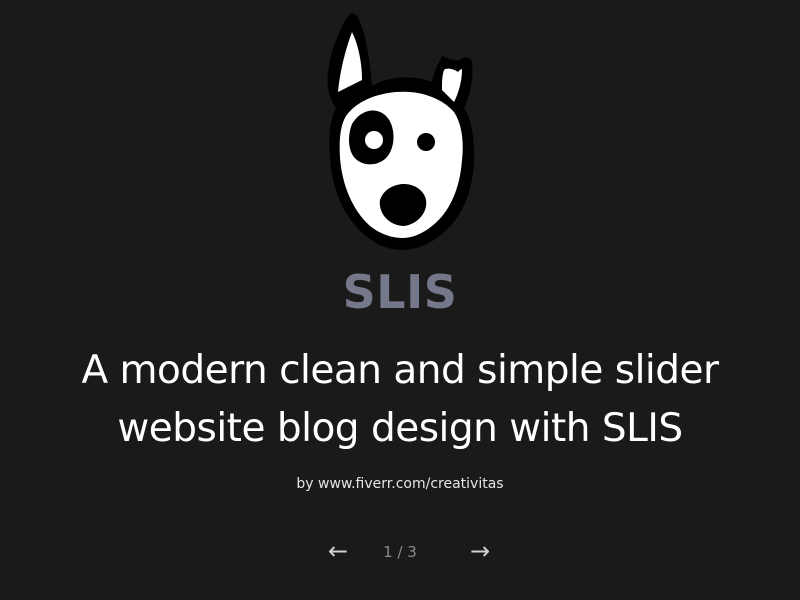  I want to click on slide-byline: by www.fiverr.com/creativitas, so click(400, 484).